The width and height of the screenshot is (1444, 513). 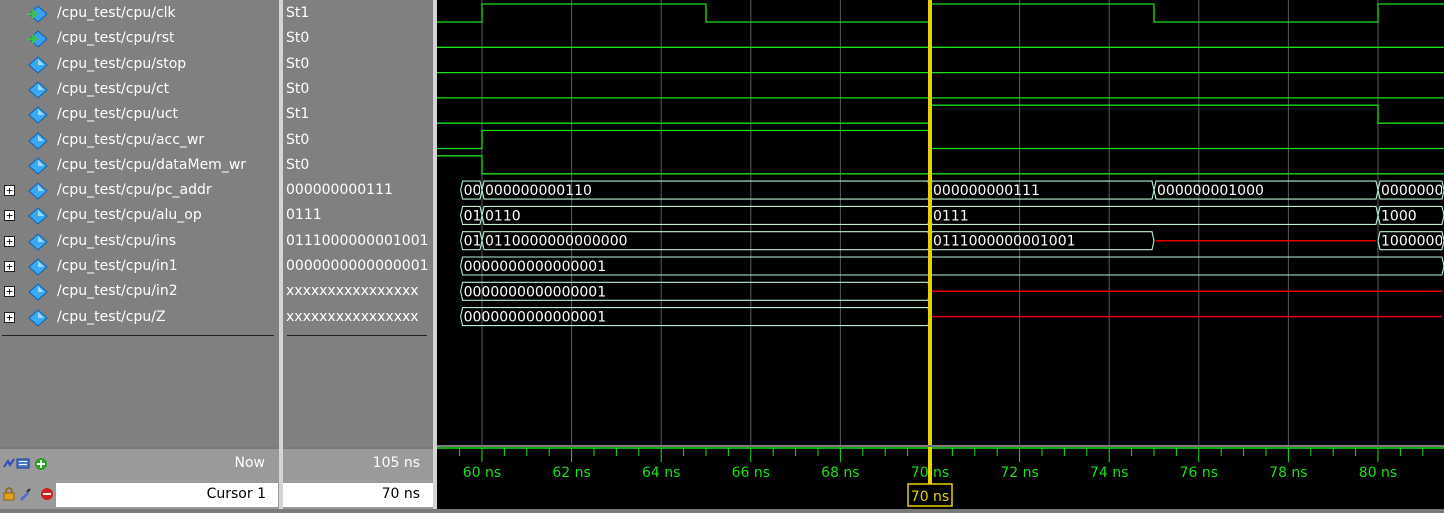 What do you see at coordinates (116, 13) in the screenshot?
I see `signal-name: /cpu_test/cpu/clk` at bounding box center [116, 13].